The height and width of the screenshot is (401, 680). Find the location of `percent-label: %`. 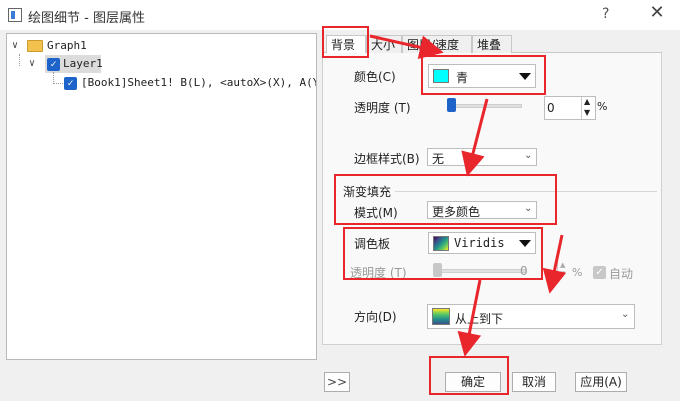

percent-label: % is located at coordinates (602, 106).